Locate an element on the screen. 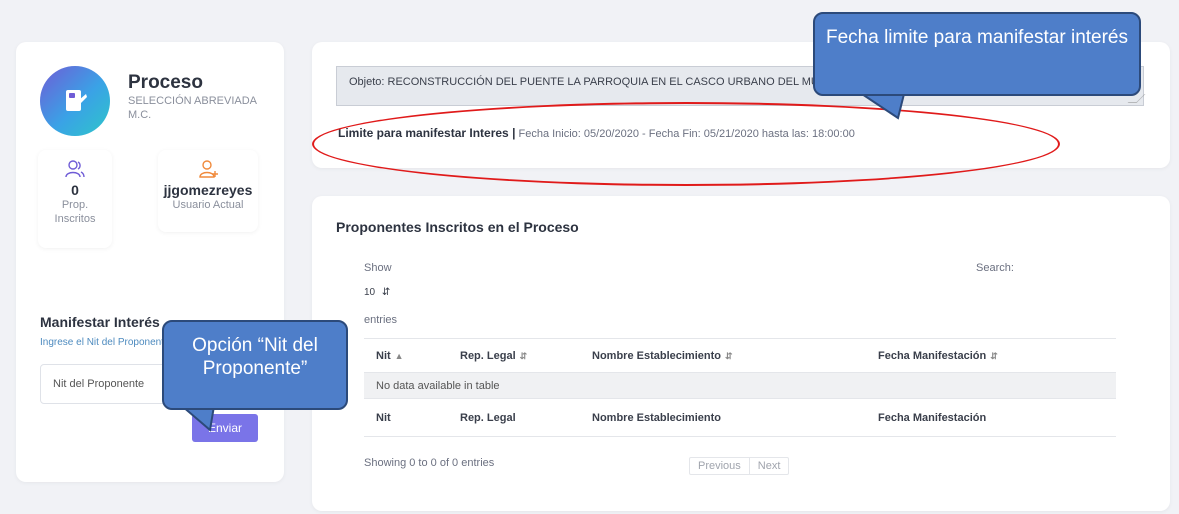 The height and width of the screenshot is (514, 1179). footer-nit: Nit is located at coordinates (406, 417).